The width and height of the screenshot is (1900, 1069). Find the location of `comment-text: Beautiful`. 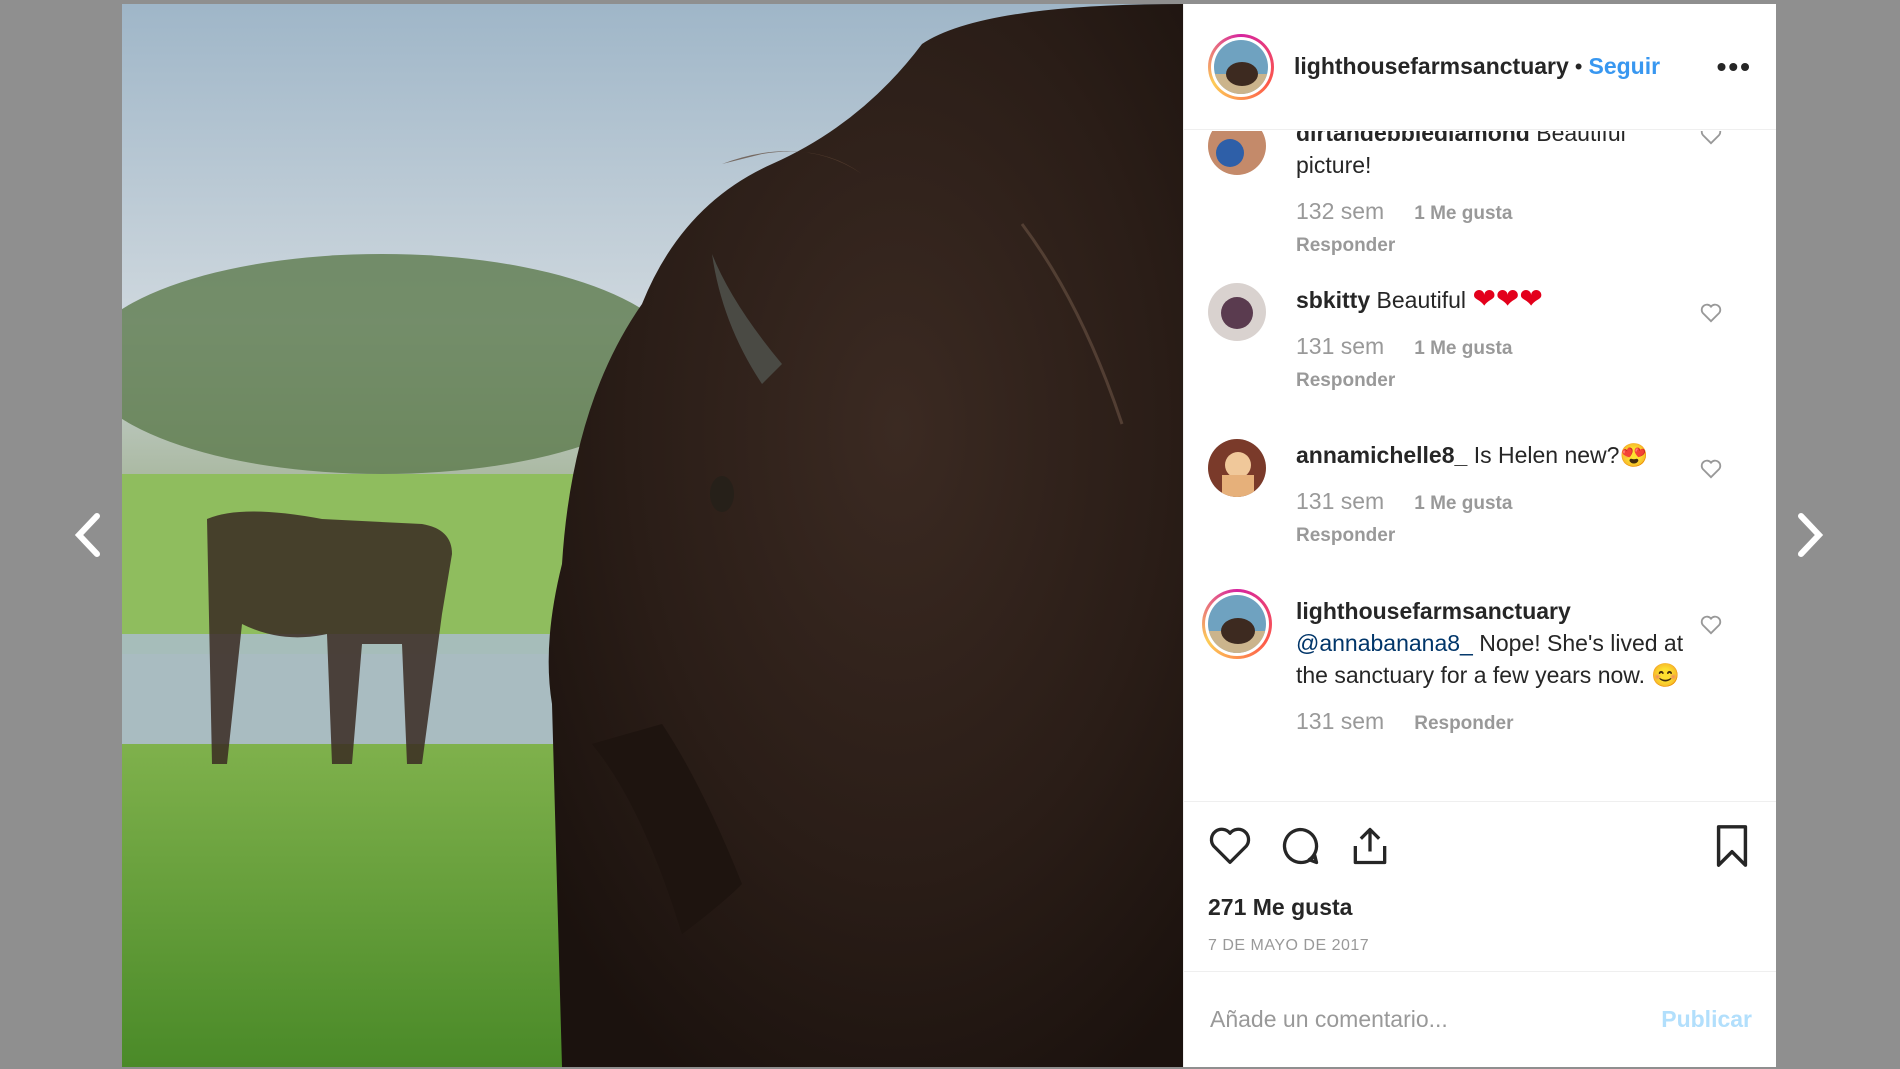

comment-text: Beautiful is located at coordinates (1421, 300).